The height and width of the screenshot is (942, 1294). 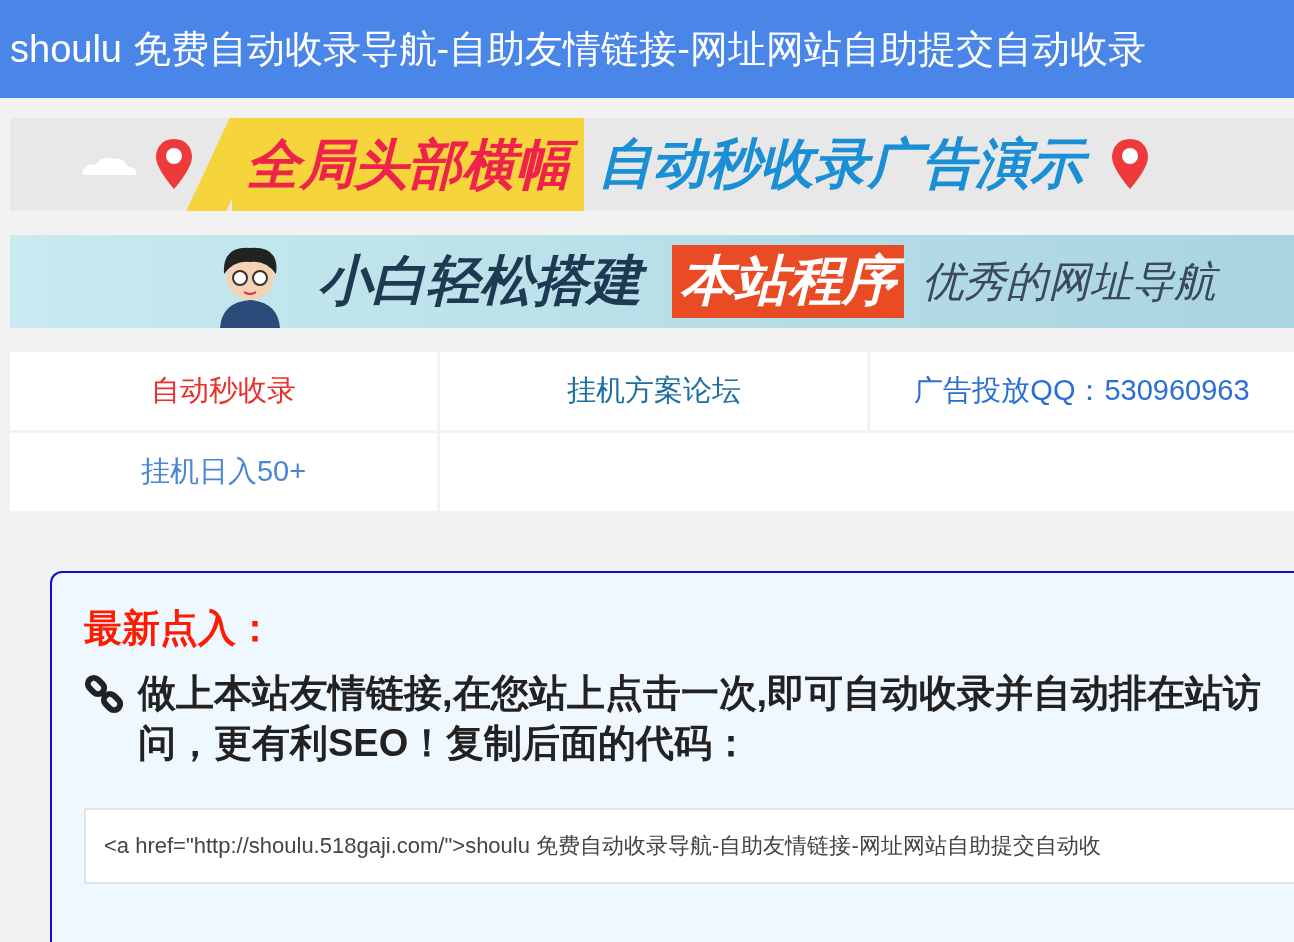 I want to click on nav-link: 挂机方案论坛, so click(x=653, y=391).